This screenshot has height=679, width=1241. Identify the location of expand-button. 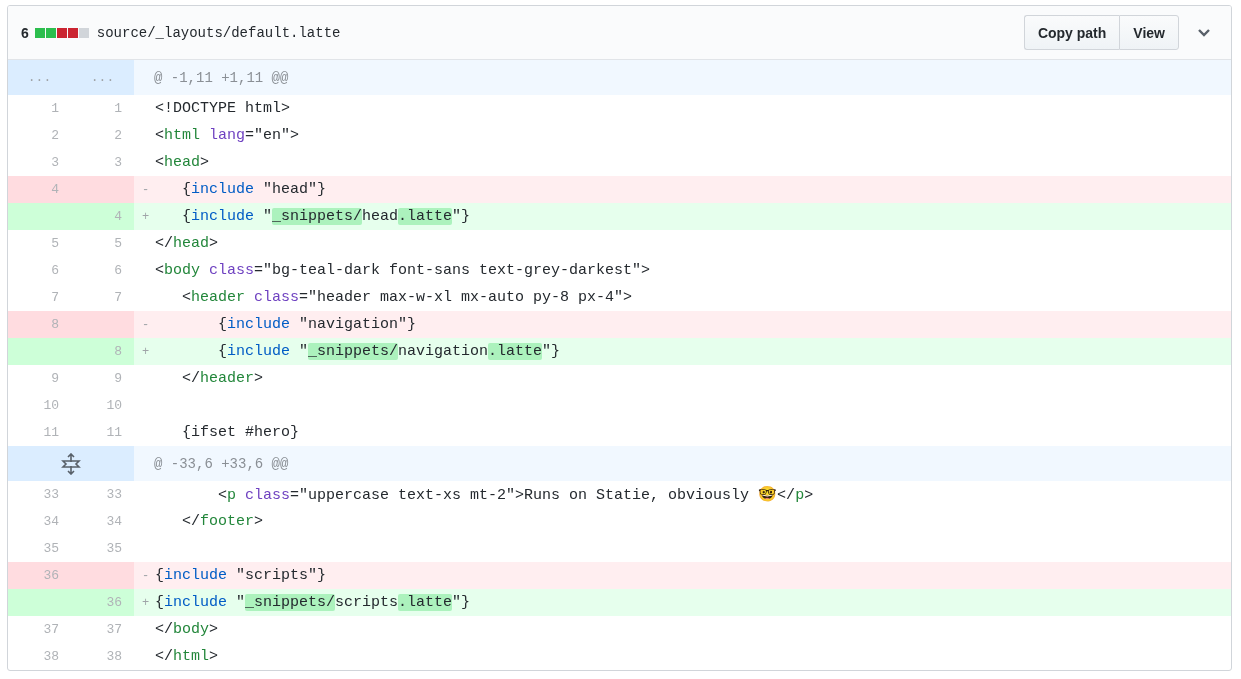
(71, 463).